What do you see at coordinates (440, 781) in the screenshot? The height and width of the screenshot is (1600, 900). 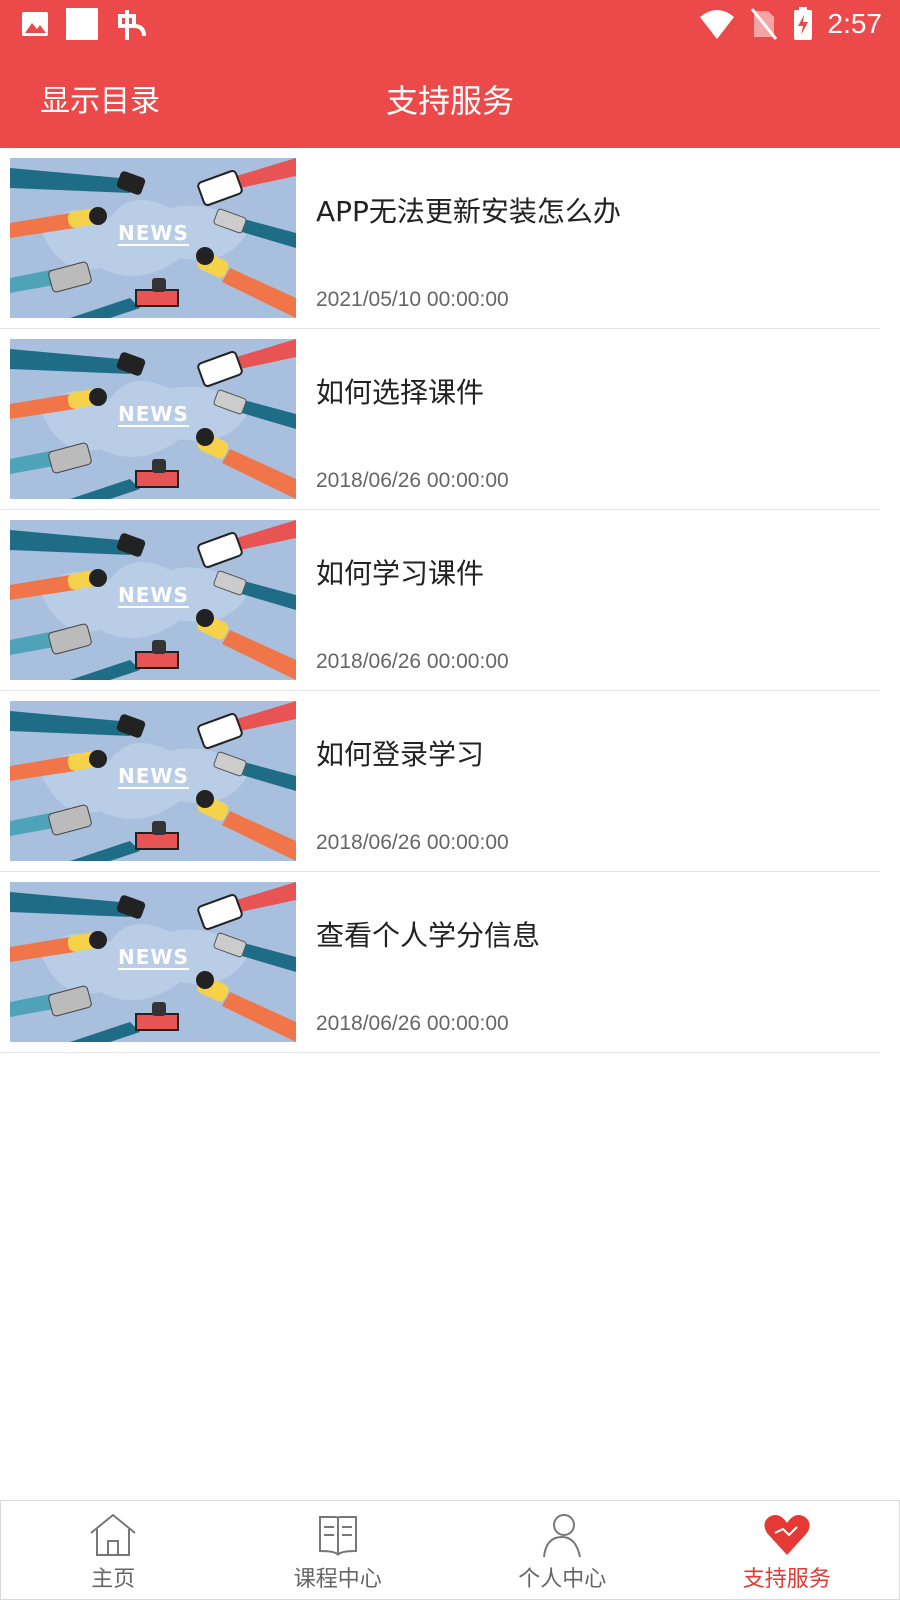 I see `list-item: NEWS 如何登录学习 2018/06/26 00:00:00` at bounding box center [440, 781].